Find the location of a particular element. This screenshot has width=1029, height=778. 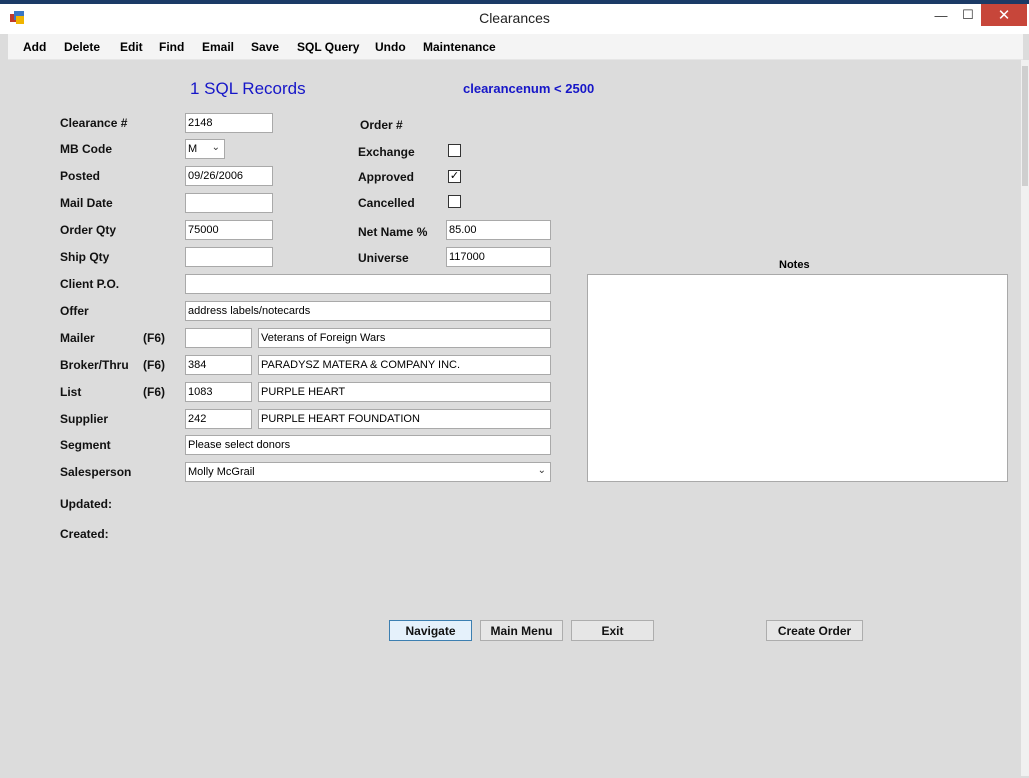

broker-f6-hint: (F6) is located at coordinates (154, 365).